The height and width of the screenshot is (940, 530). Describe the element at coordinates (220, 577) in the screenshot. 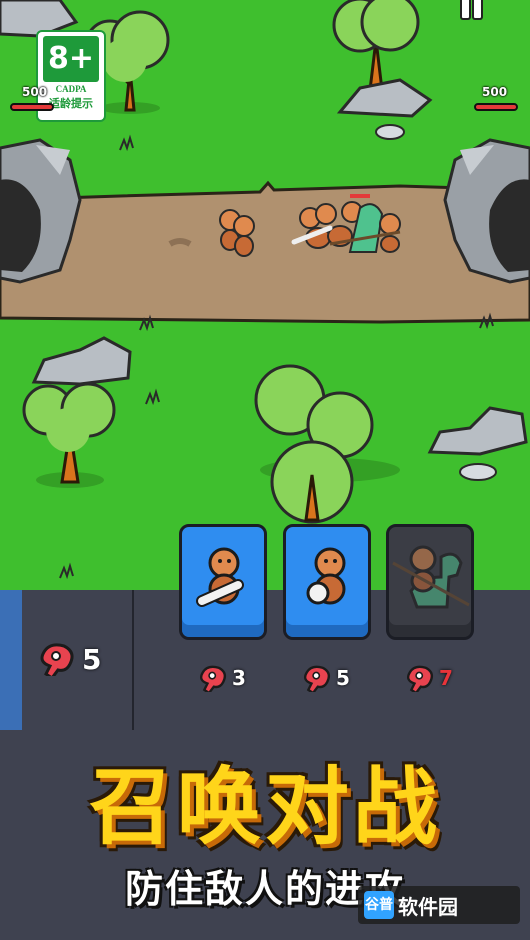

I see `caveman-club-icon` at that location.